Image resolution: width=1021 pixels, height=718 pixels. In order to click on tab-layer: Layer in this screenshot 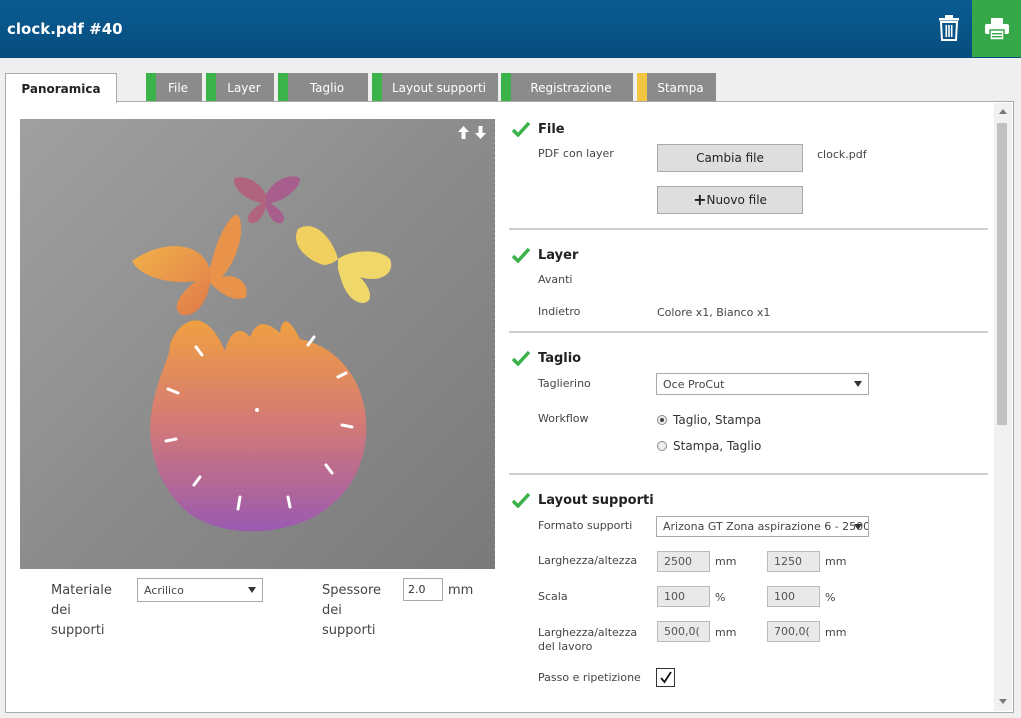, I will do `click(240, 87)`.